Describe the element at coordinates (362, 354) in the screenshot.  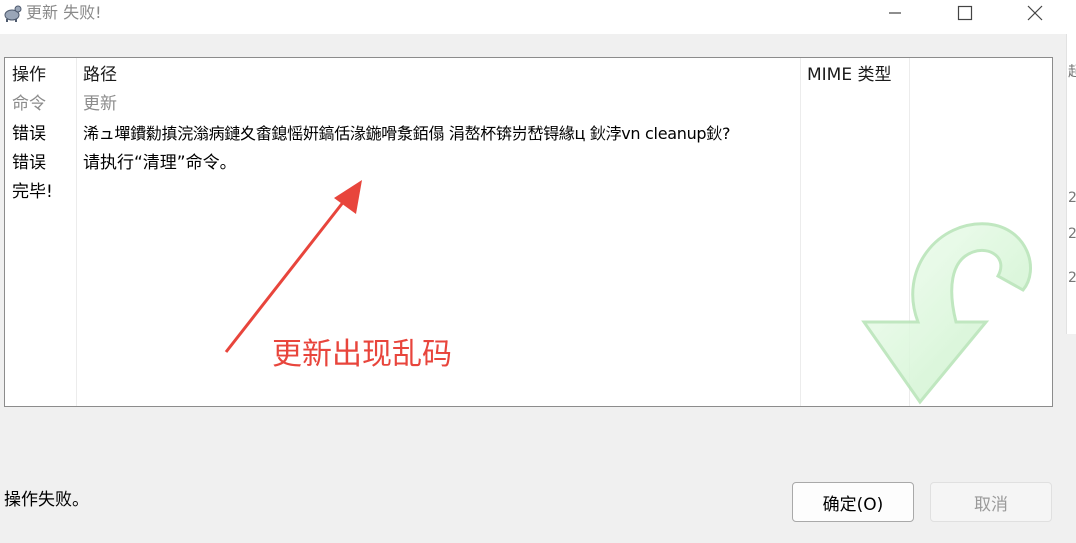
I see `annotation-label: 更新出现乱码` at that location.